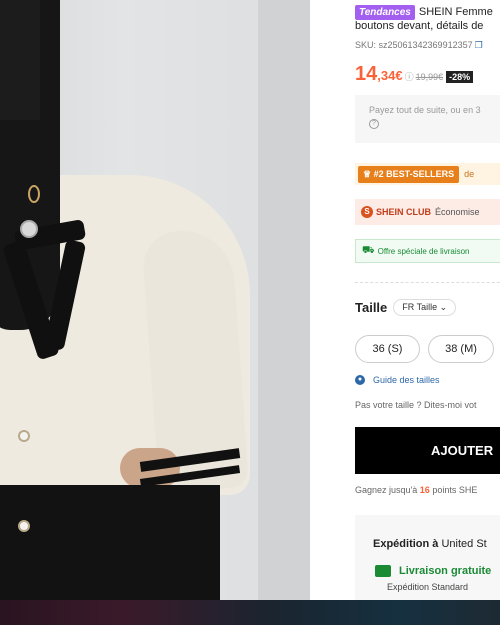  What do you see at coordinates (443, 307) in the screenshot?
I see `chevron-down-icon: ⌄` at bounding box center [443, 307].